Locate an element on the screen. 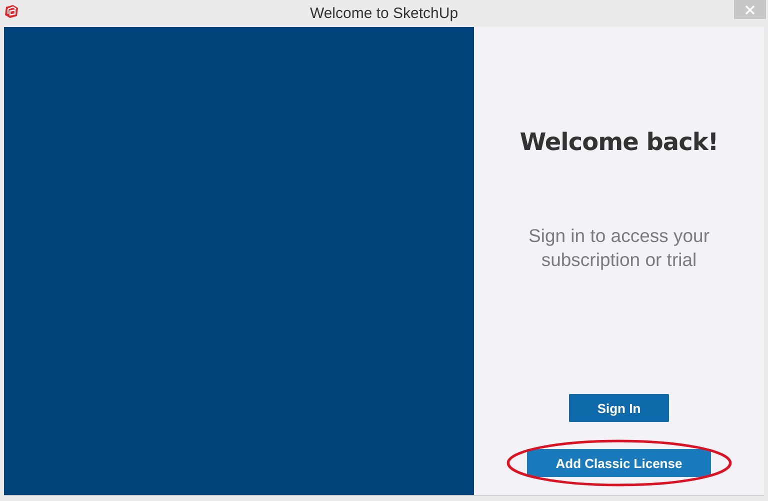 This screenshot has width=768, height=501. window-title: Welcome to SketchUp is located at coordinates (384, 13).